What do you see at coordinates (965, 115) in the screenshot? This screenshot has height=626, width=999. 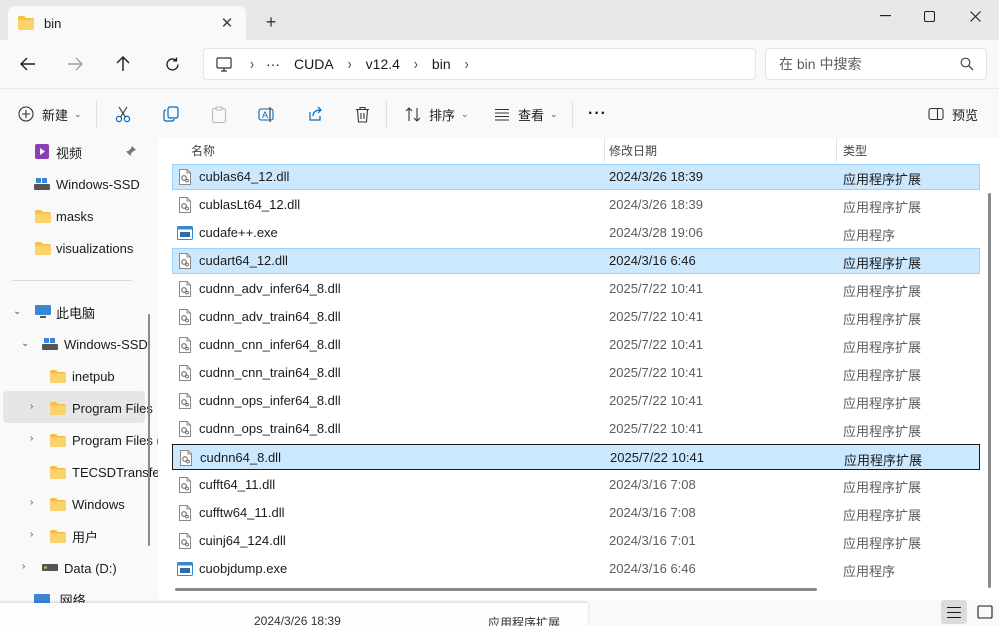 I see `preview-label: 预览` at bounding box center [965, 115].